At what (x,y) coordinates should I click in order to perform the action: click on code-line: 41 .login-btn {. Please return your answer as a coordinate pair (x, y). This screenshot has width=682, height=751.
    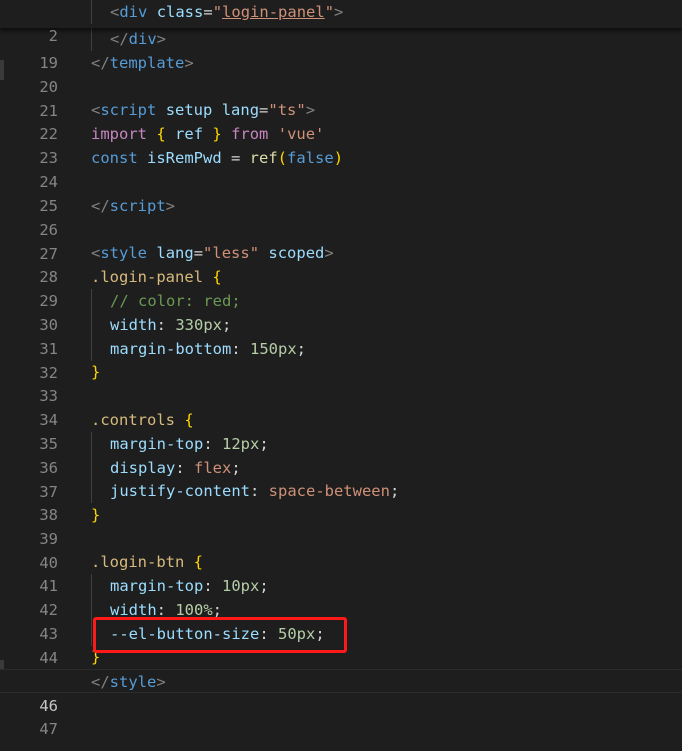
    Looking at the image, I should click on (341, 572).